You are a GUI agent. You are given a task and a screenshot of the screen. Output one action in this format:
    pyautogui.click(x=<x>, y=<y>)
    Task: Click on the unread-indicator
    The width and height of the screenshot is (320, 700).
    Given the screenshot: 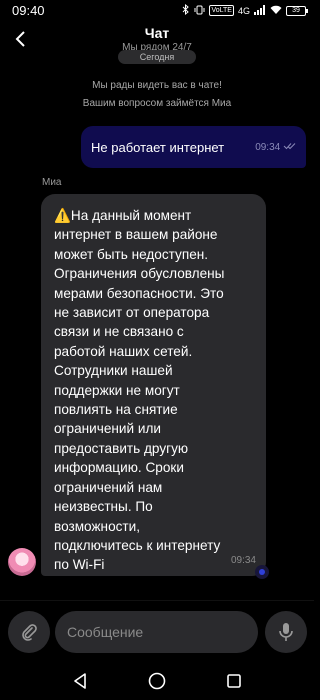 What is the action you would take?
    pyautogui.click(x=262, y=572)
    